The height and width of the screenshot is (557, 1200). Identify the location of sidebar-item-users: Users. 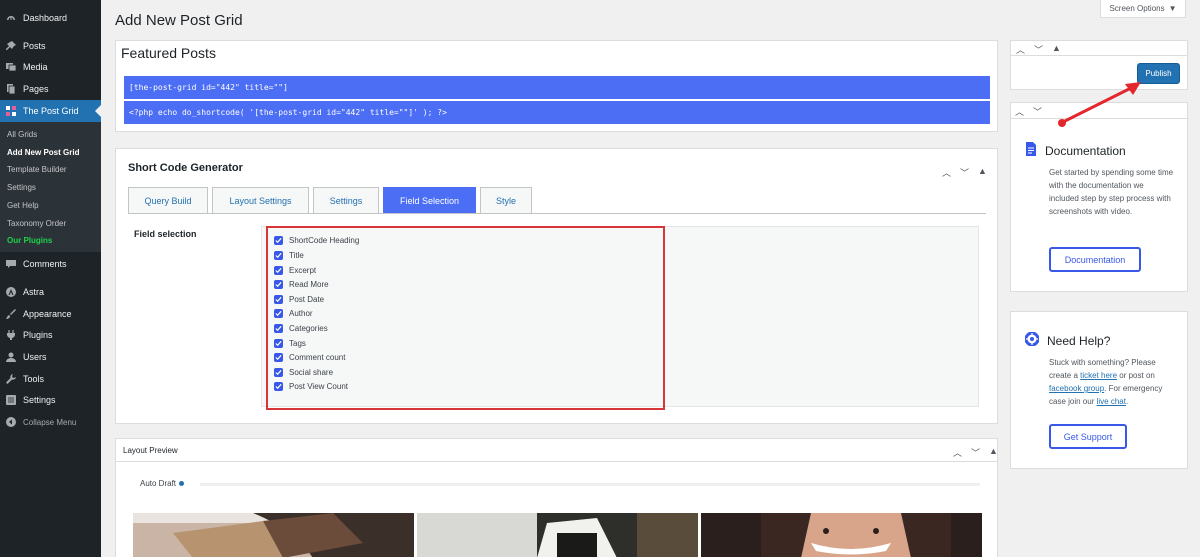
(50, 357).